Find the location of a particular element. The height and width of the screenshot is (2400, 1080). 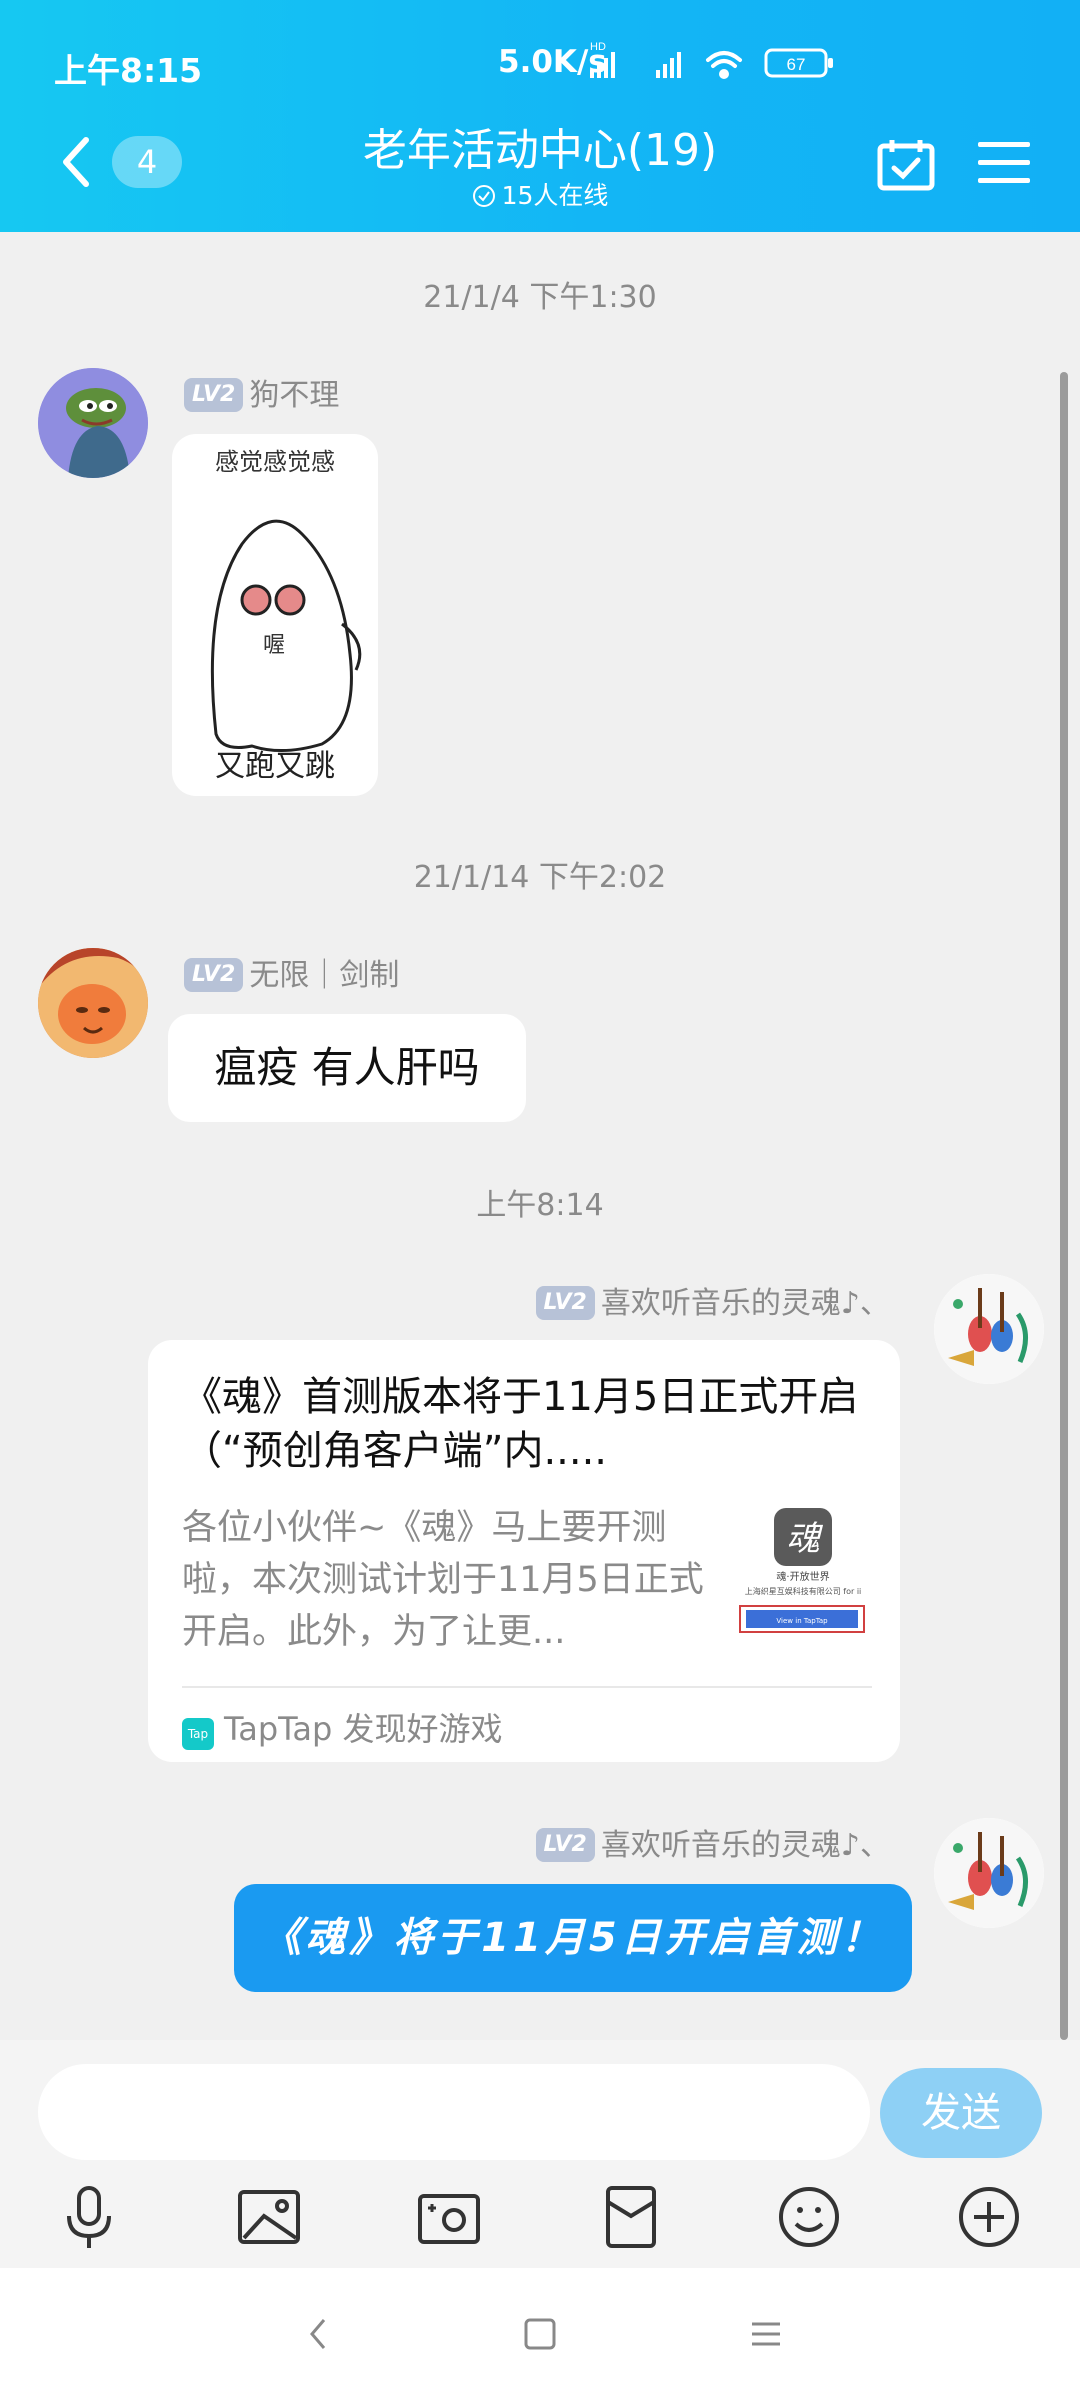

sender-name-row: LV2 无限｜剑制 is located at coordinates (291, 972).